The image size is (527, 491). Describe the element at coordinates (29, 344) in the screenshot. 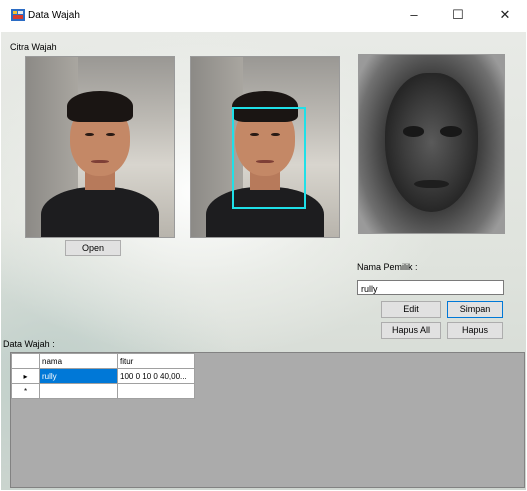

I see `data-wajah-label: Data Wajah :` at that location.